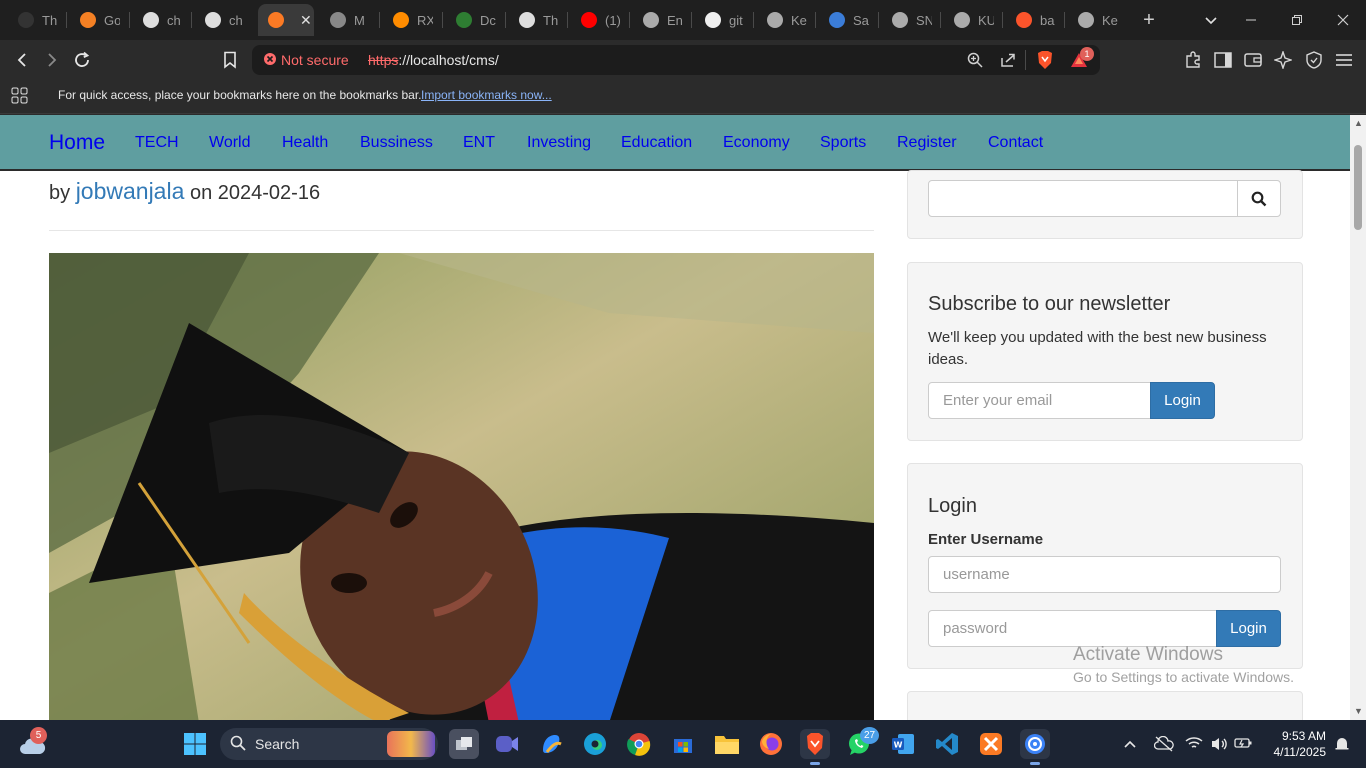 This screenshot has height=768, width=1366. What do you see at coordinates (551, 20) in the screenshot?
I see `tab-title: Th` at bounding box center [551, 20].